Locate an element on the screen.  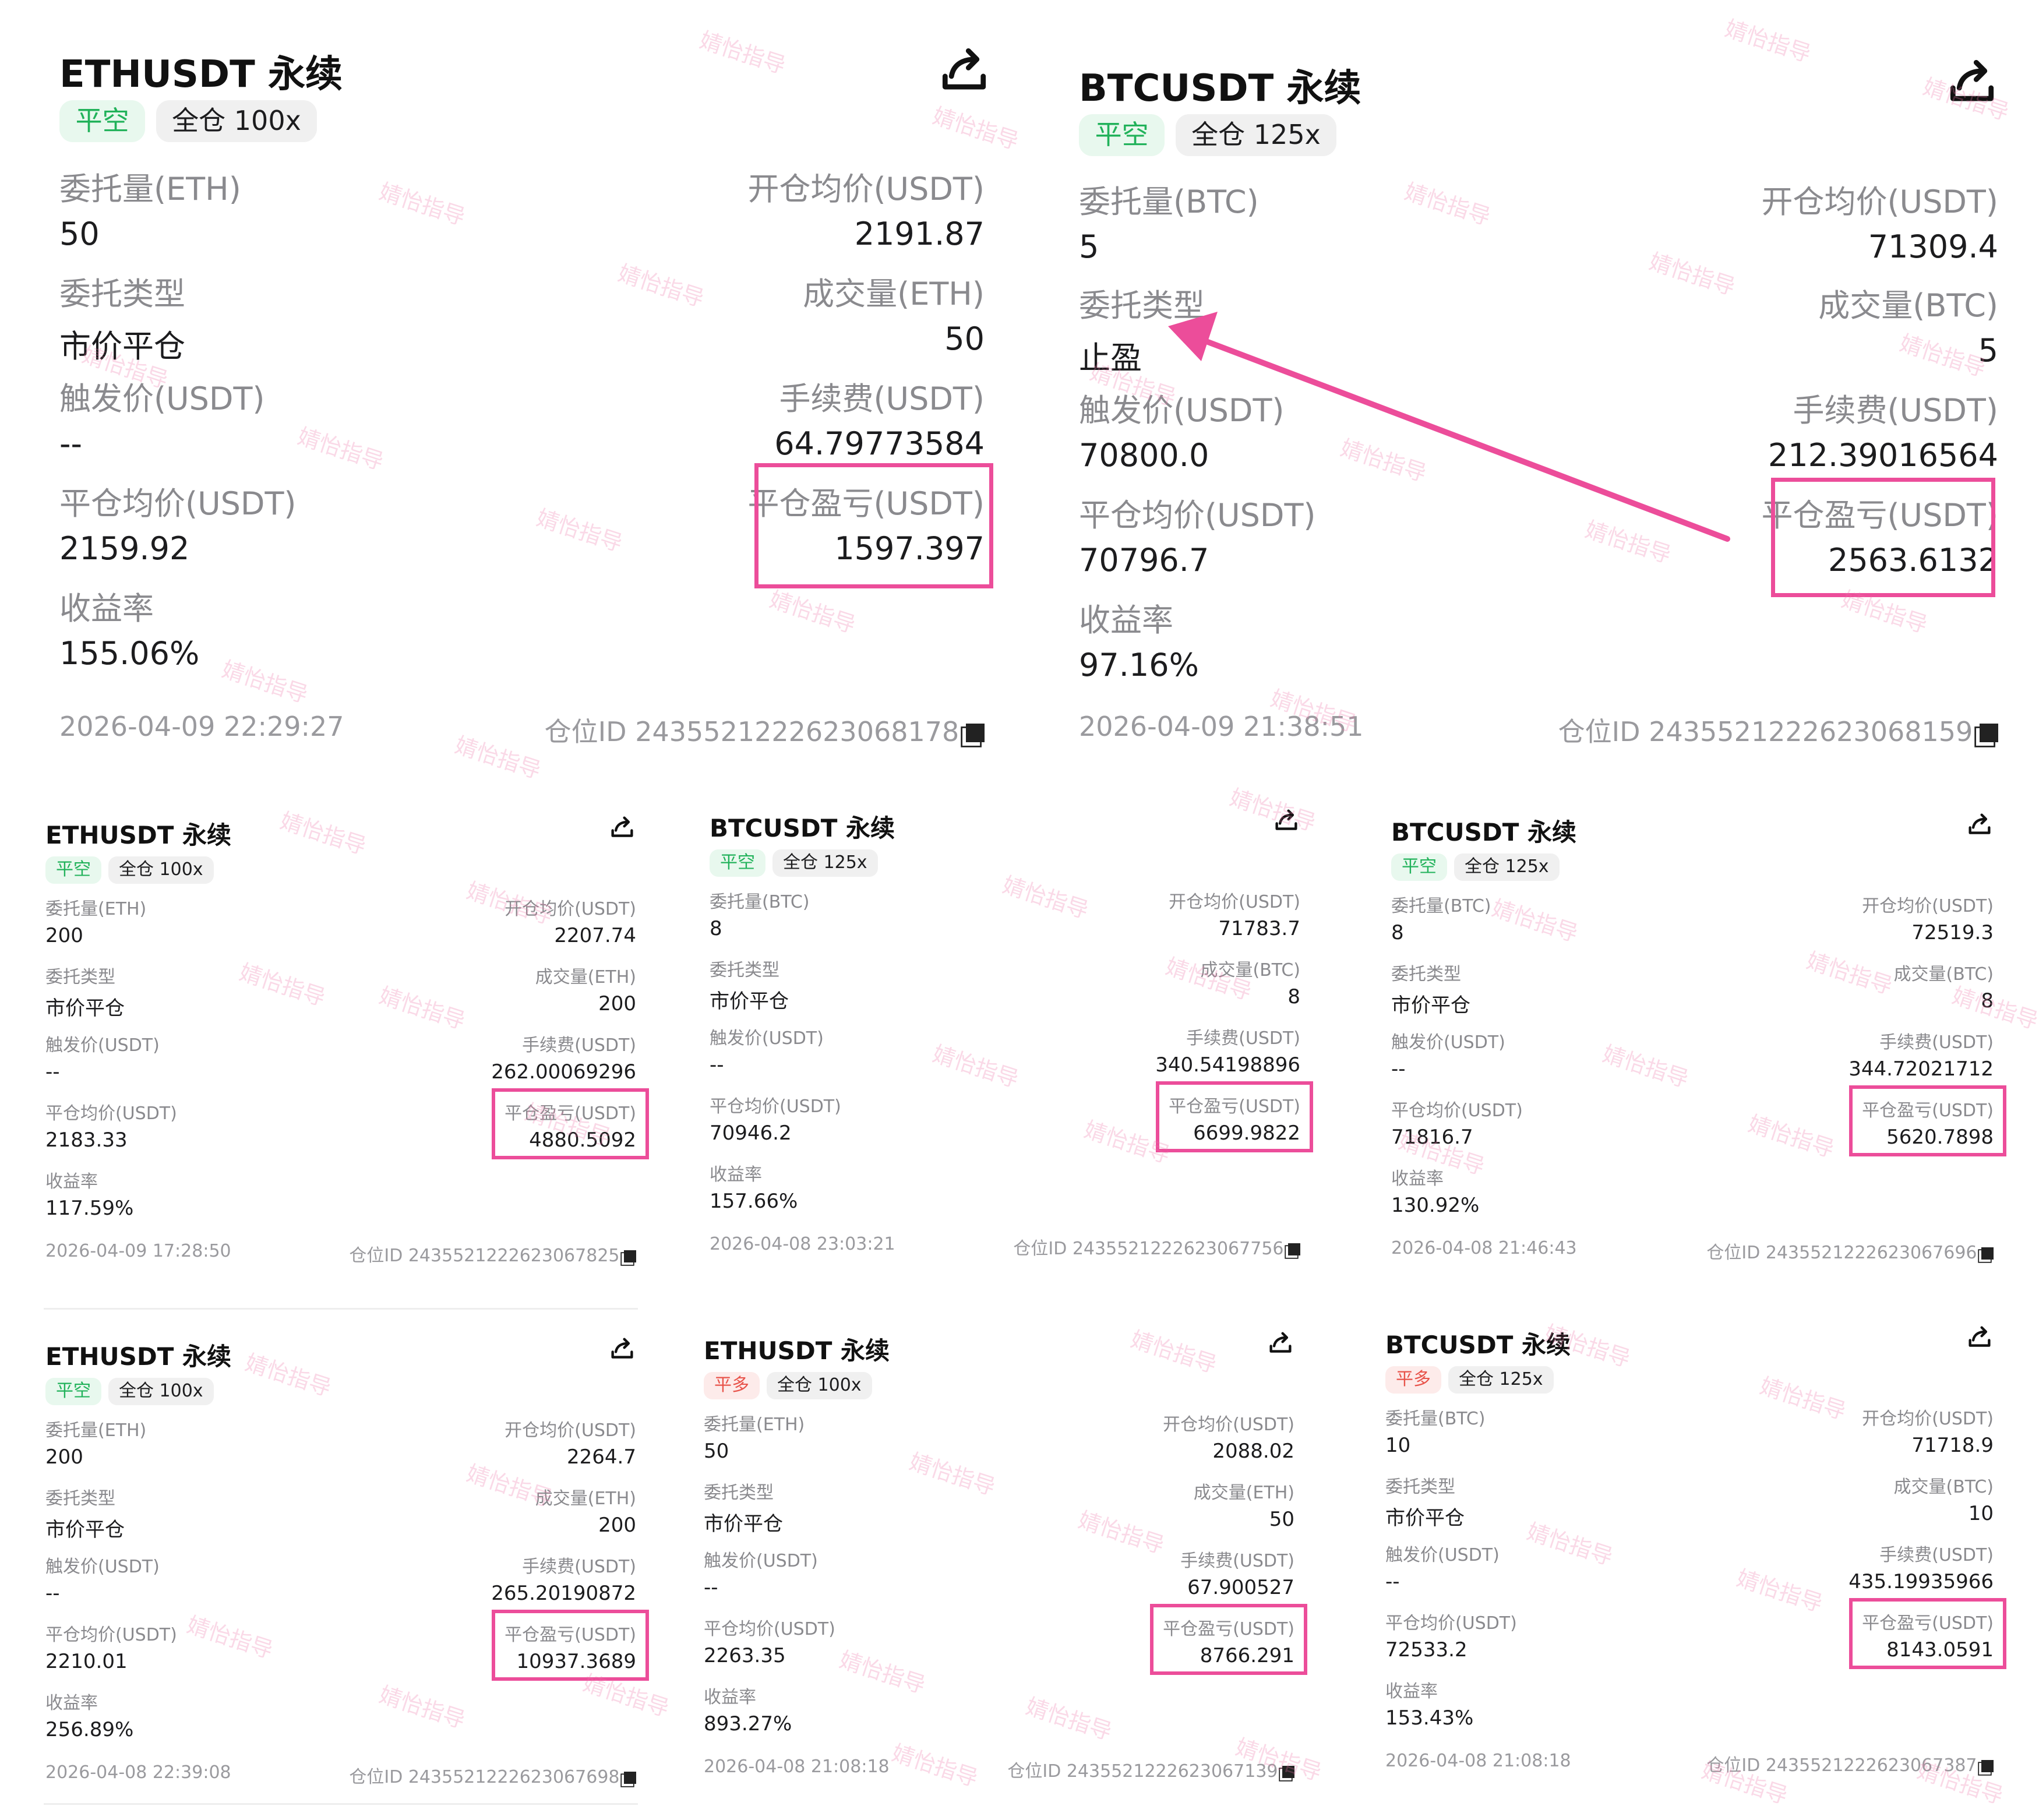
timestamp: 2026-04-08 23:03:21 is located at coordinates (802, 1244).